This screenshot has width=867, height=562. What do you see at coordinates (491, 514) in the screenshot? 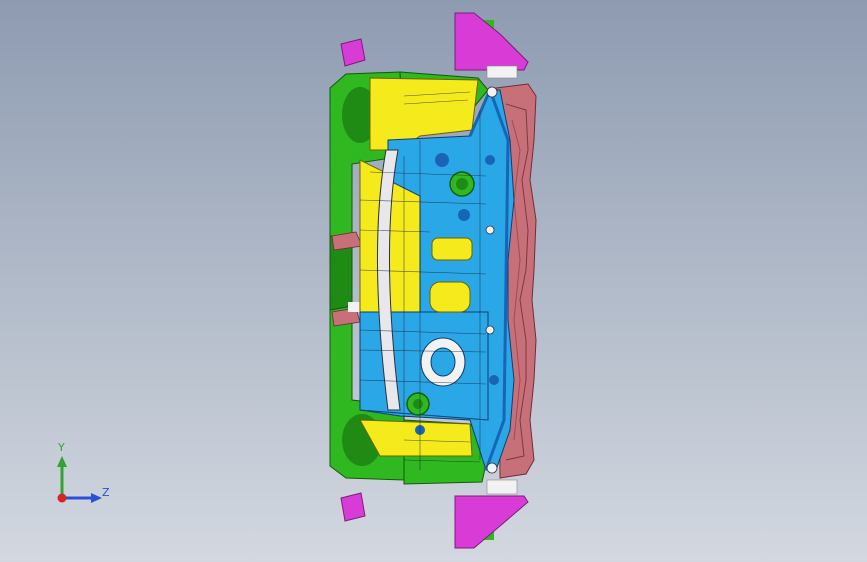
I see `magenta-bracket-bottom` at bounding box center [491, 514].